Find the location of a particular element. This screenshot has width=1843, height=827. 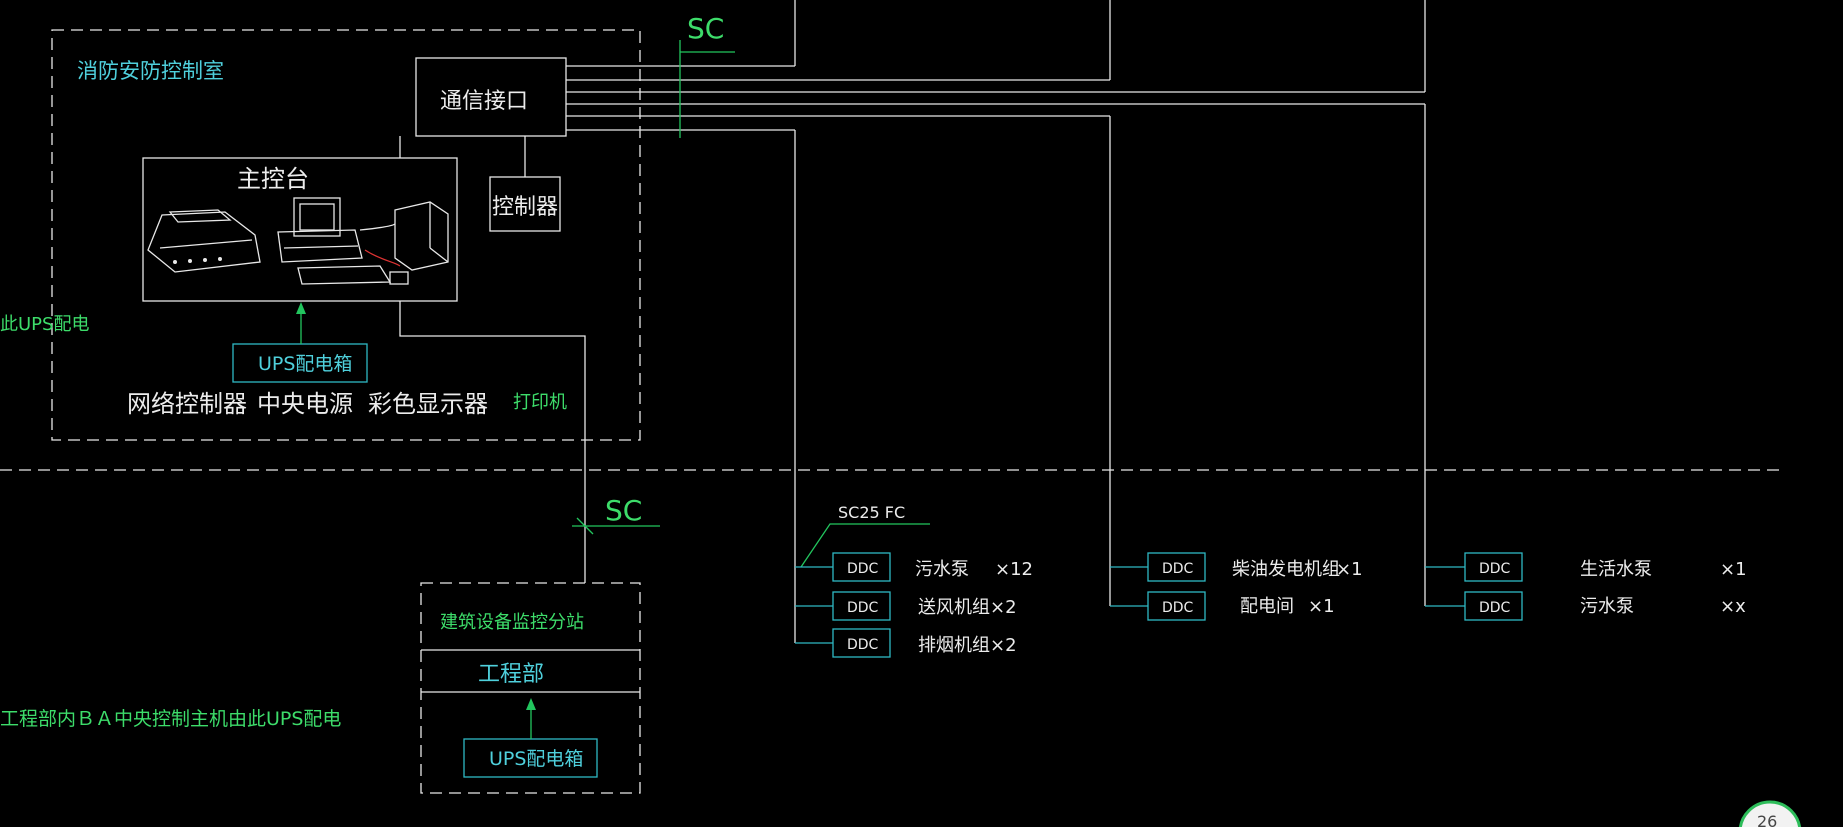

label-printer: 打印机 is located at coordinates (540, 402).